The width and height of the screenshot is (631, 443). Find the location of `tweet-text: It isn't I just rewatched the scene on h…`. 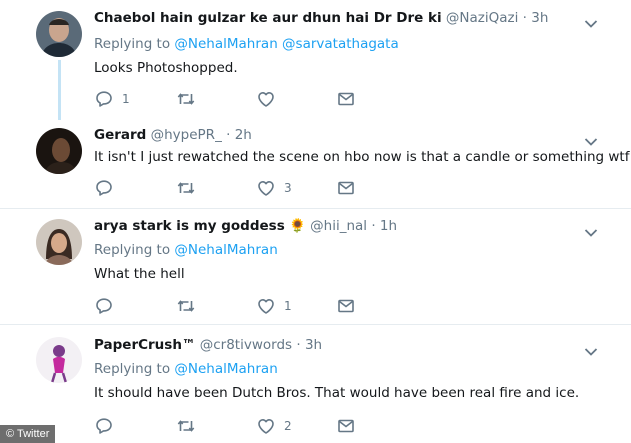

tweet-text: It isn't I just rewatched the scene on h… is located at coordinates (362, 157).